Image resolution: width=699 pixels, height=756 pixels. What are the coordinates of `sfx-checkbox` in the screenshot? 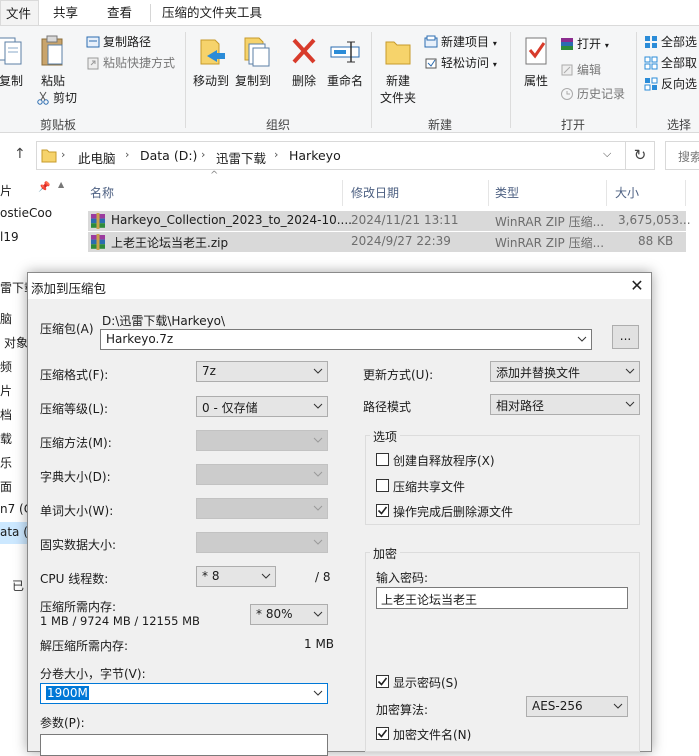 It's located at (382, 459).